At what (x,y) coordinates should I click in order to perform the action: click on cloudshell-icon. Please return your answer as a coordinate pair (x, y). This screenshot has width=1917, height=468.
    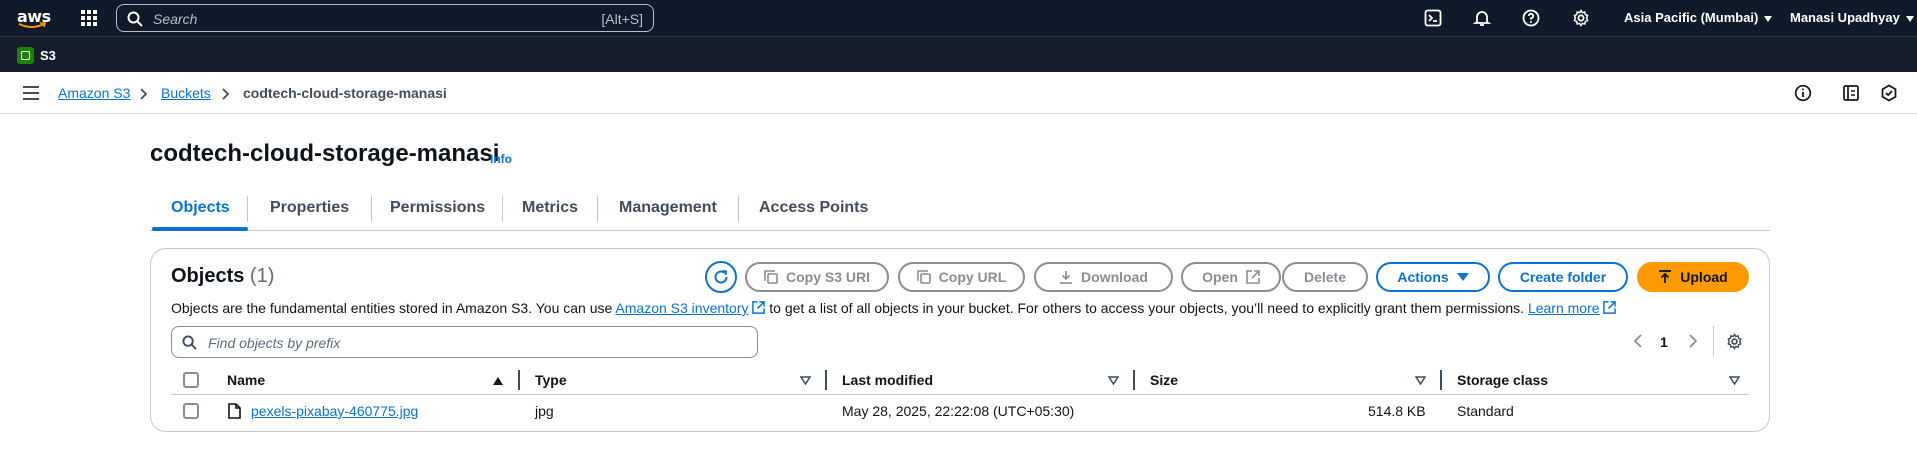
    Looking at the image, I should click on (1433, 18).